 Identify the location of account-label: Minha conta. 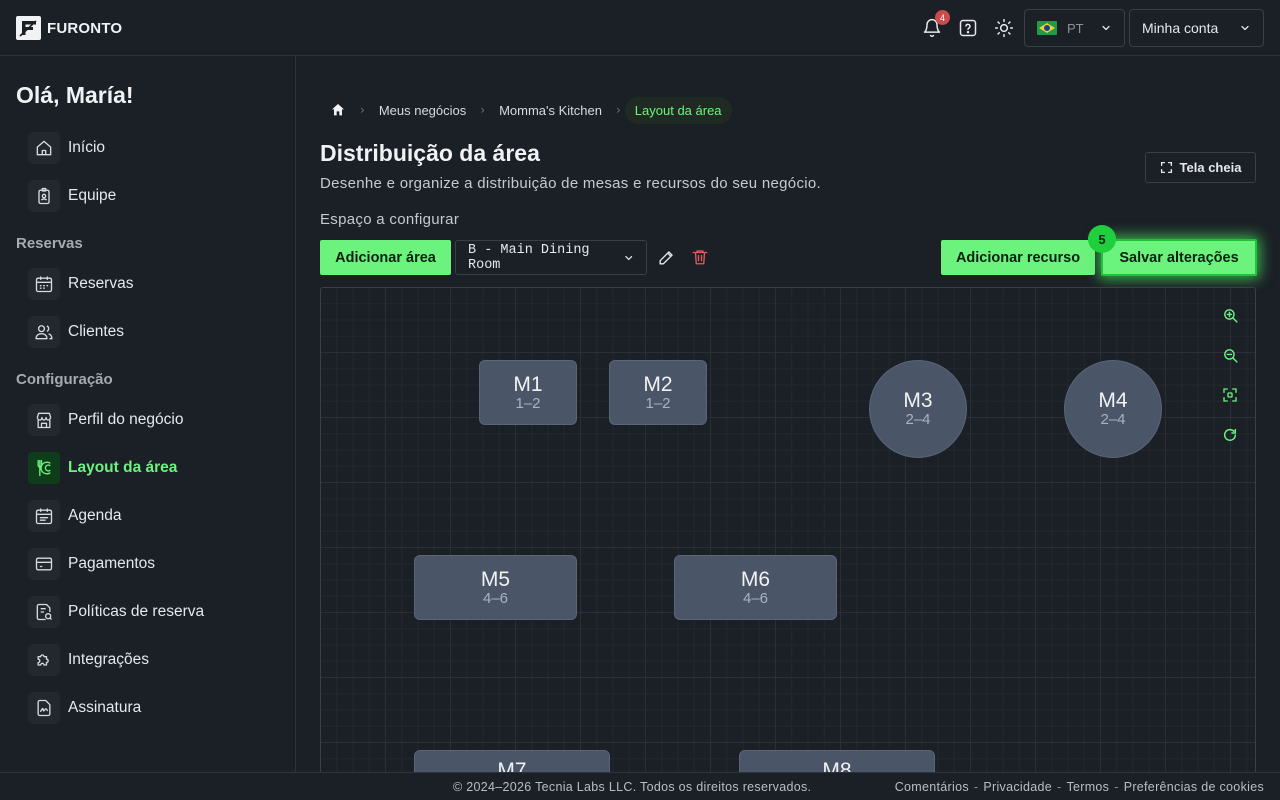
(1180, 28).